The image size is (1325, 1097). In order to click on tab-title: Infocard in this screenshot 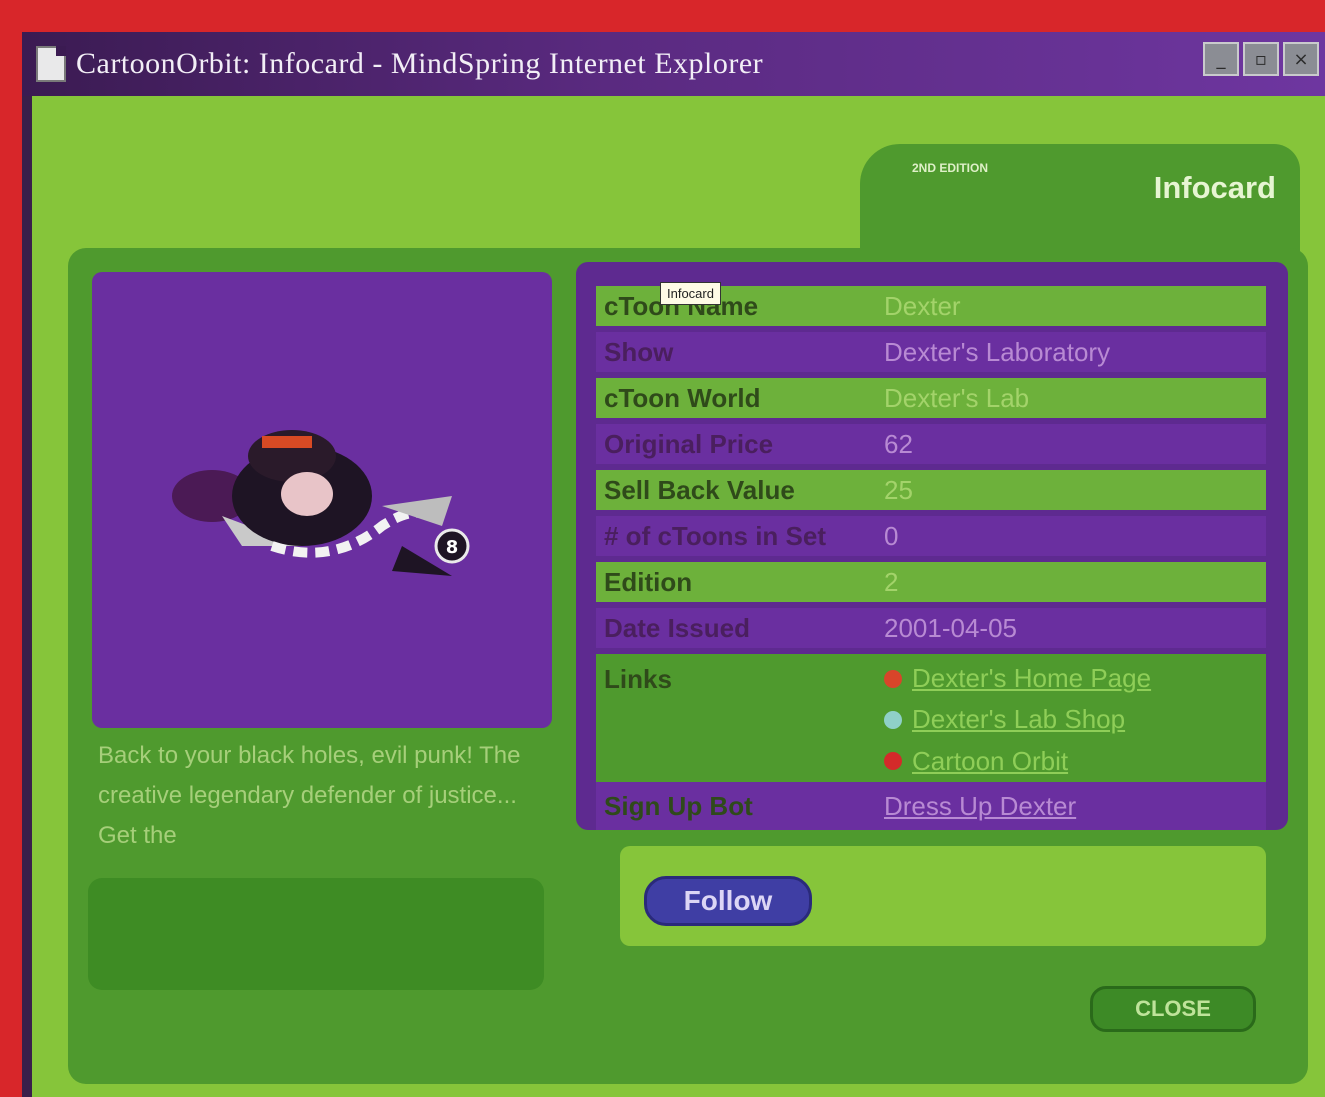, I will do `click(1214, 187)`.